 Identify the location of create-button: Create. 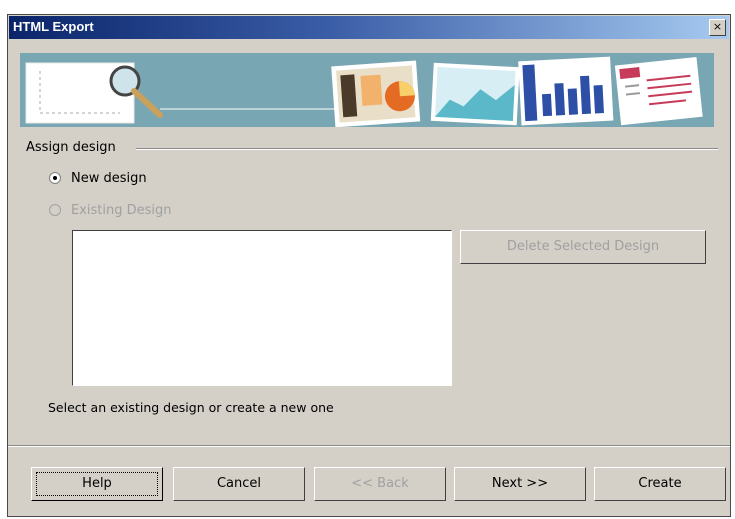
(660, 484).